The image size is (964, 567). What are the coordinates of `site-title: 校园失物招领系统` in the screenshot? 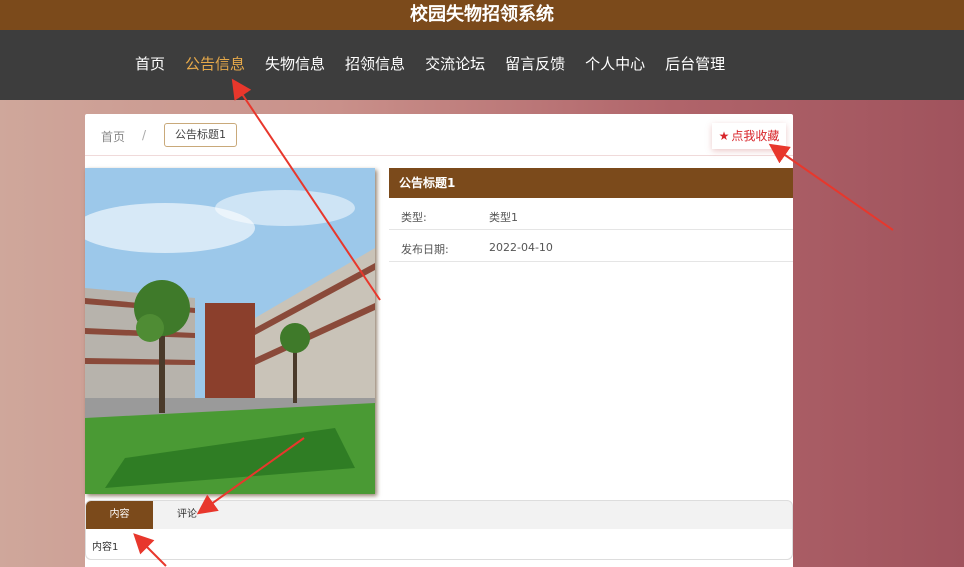 It's located at (482, 14).